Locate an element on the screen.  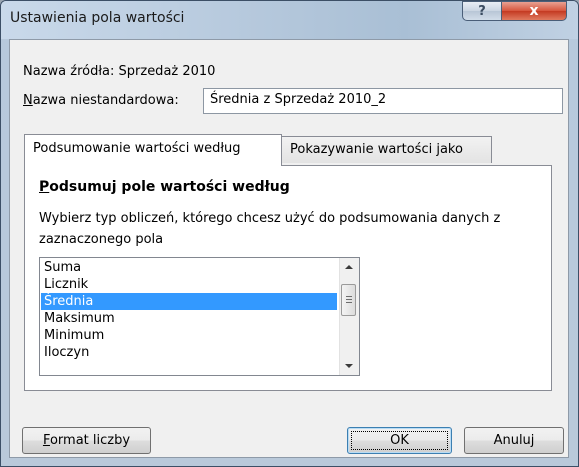
close-icon: x is located at coordinates (534, 11).